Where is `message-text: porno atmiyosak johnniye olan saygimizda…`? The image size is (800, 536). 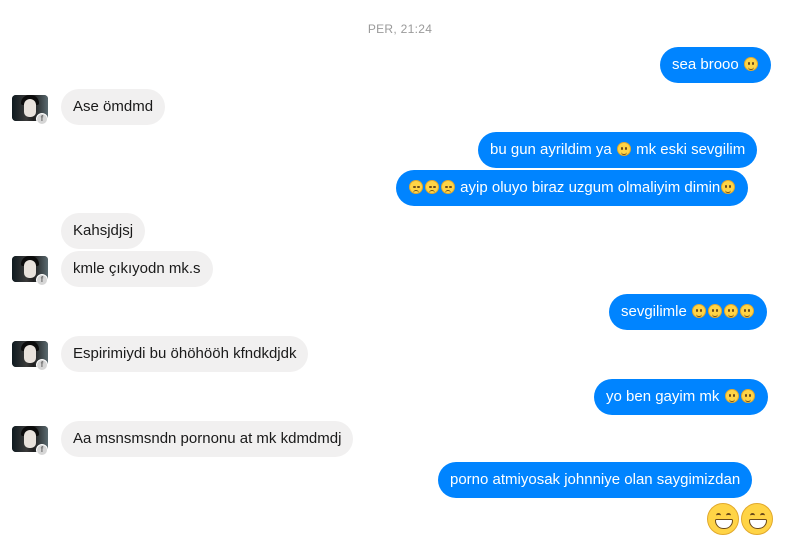 message-text: porno atmiyosak johnniye olan saygimizda… is located at coordinates (595, 479).